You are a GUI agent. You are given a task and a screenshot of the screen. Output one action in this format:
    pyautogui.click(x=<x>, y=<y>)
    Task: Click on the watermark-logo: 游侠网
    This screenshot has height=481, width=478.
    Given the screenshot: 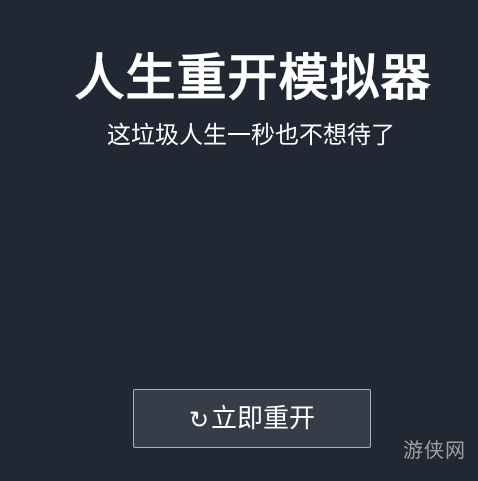 What is the action you would take?
    pyautogui.click(x=434, y=450)
    